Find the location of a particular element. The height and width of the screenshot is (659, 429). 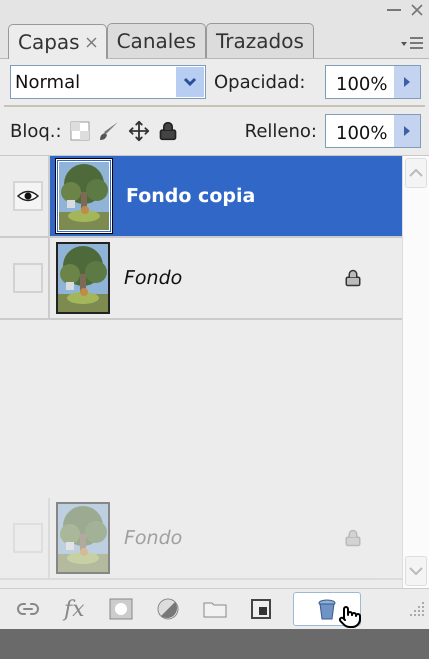

opacity-label: Opacidad: is located at coordinates (260, 82).